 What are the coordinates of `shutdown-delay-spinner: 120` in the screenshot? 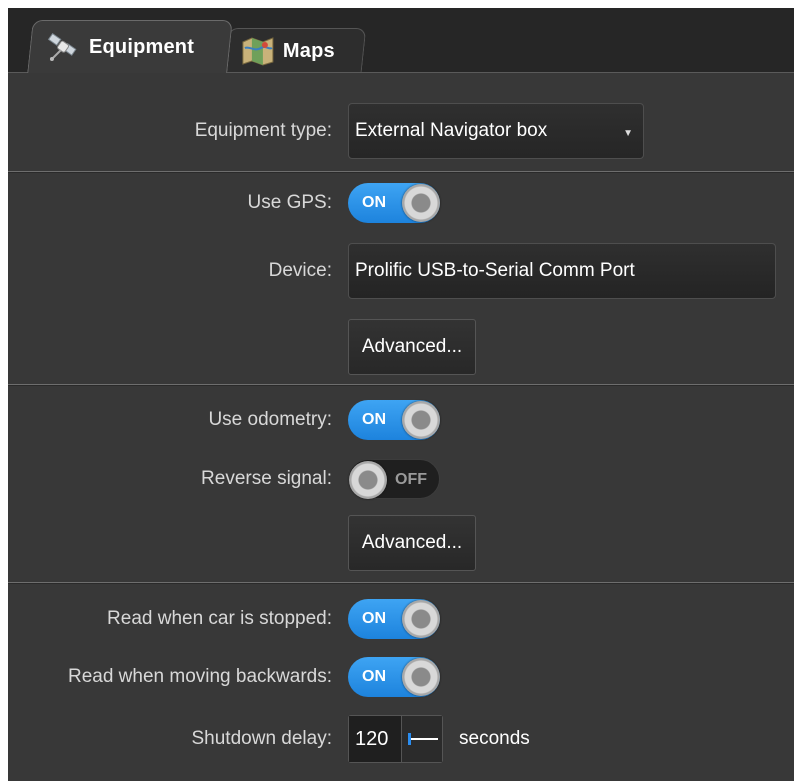 It's located at (395, 739).